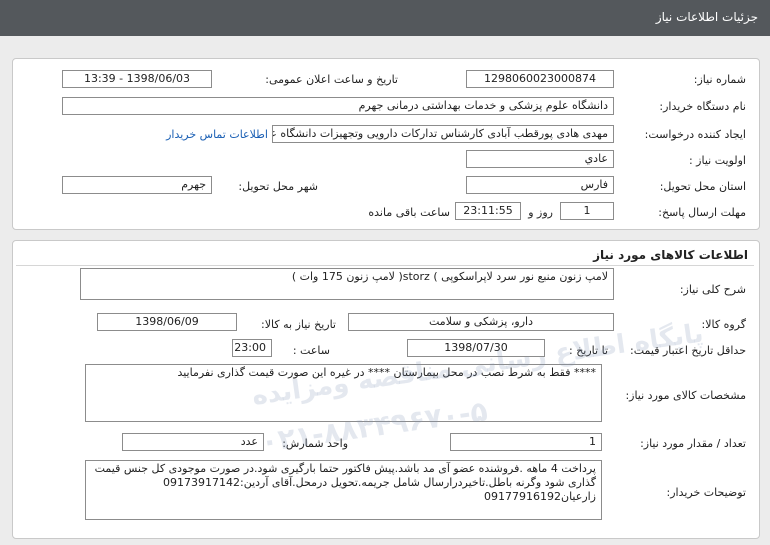 The width and height of the screenshot is (770, 545). I want to click on announce-datetime-field: 1398/06/03 - 13:39, so click(137, 79).